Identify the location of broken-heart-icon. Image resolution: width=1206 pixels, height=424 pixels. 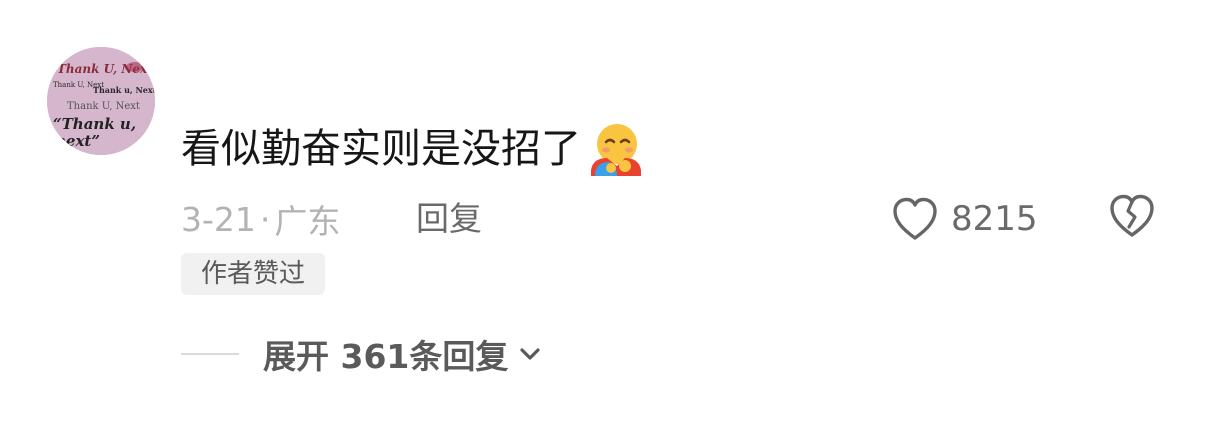
(1132, 215).